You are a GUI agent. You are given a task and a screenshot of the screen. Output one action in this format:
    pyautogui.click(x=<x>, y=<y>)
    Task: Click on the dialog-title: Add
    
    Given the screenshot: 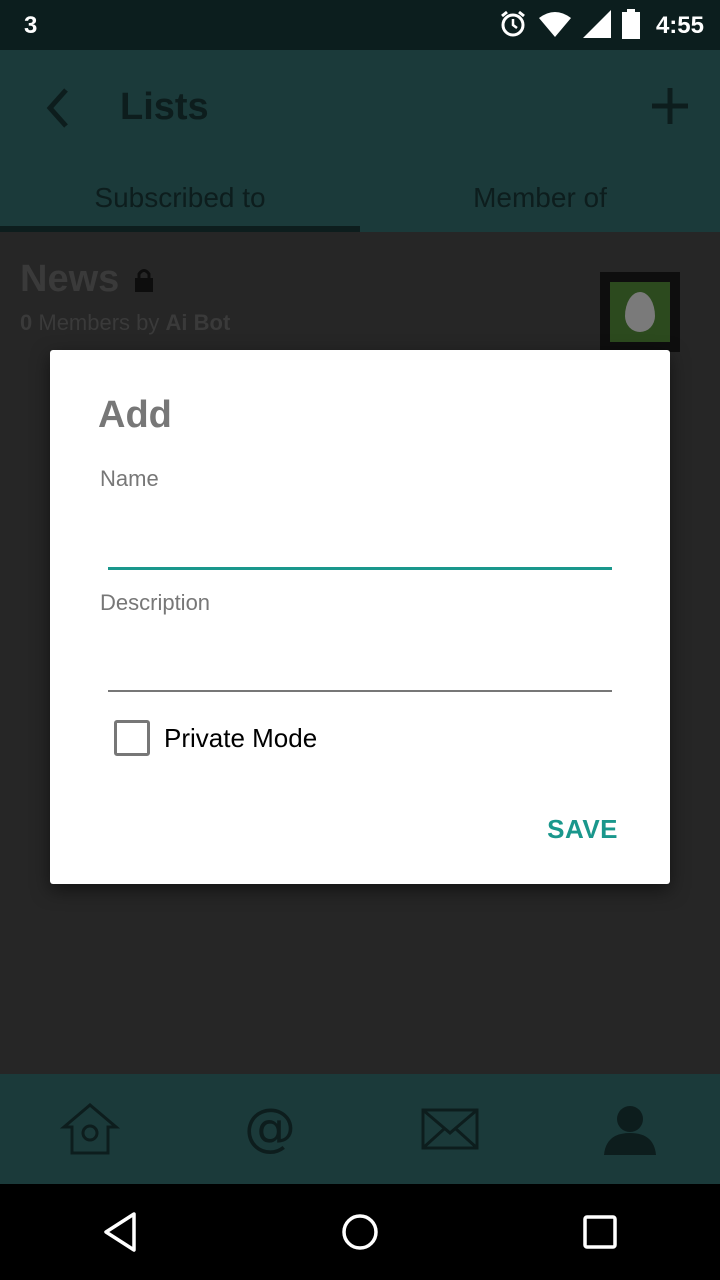 What is the action you would take?
    pyautogui.click(x=135, y=415)
    